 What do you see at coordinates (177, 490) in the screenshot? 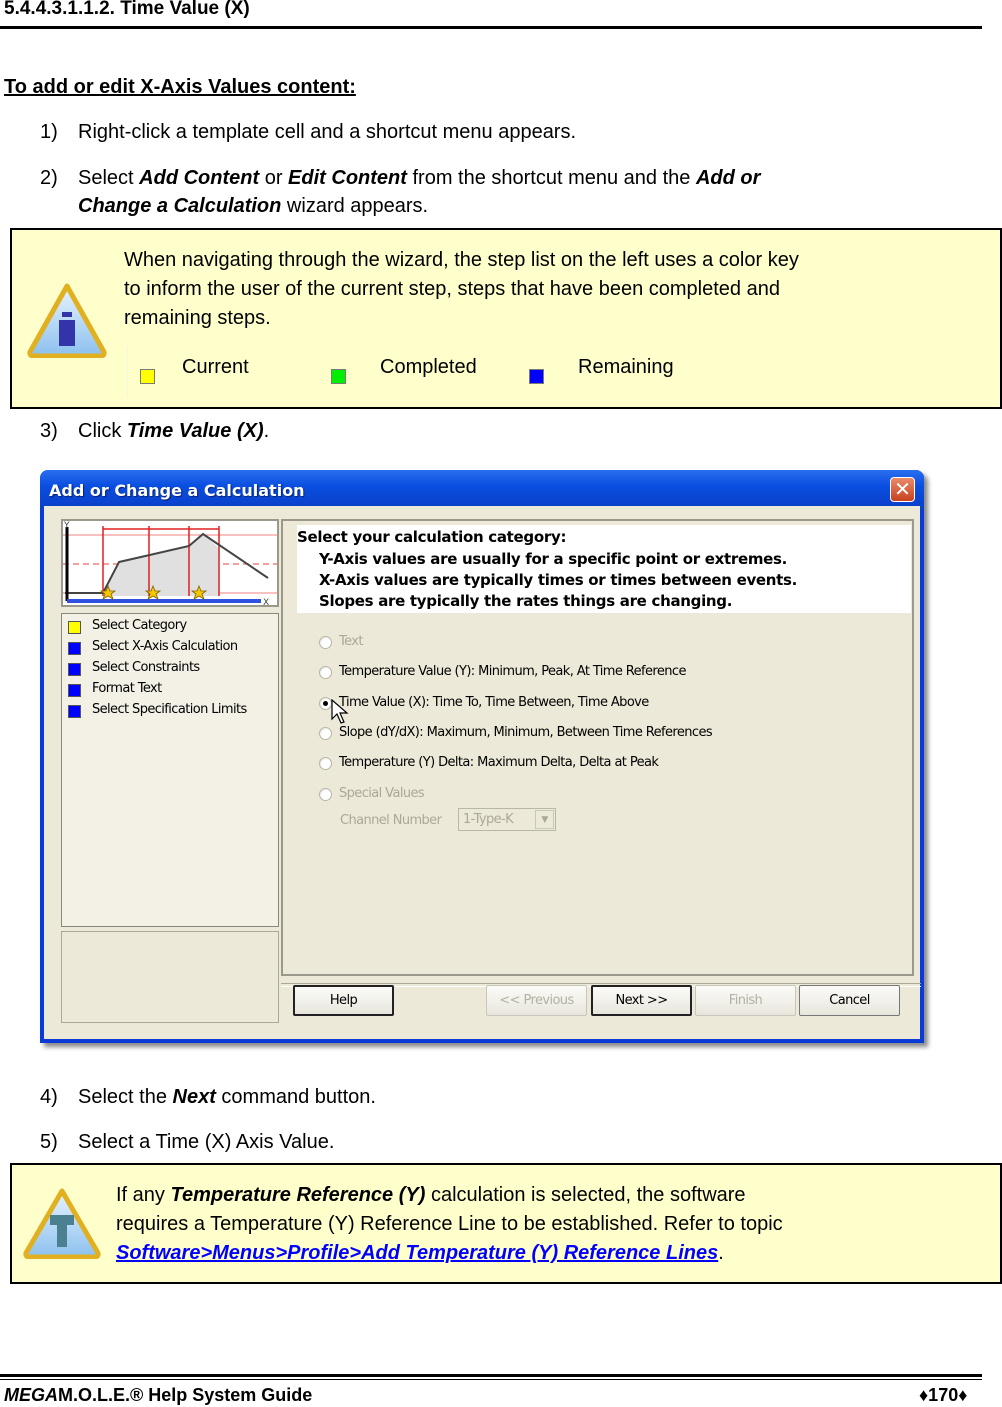
I see `dialog-title: Add or Change a Calculation` at bounding box center [177, 490].